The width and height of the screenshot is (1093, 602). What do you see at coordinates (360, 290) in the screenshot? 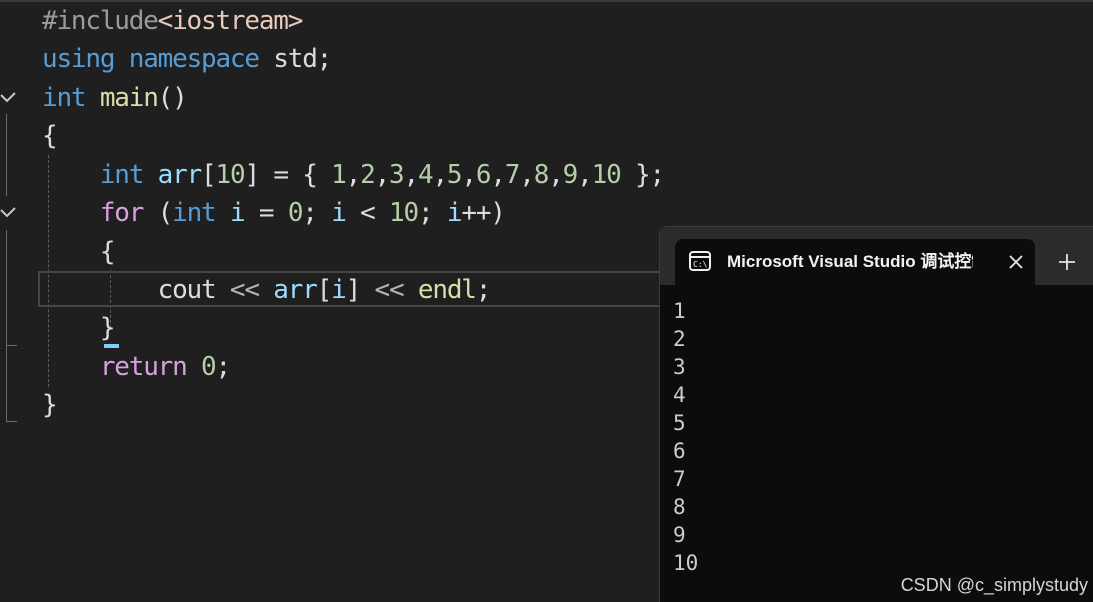
I see `code-token: ]` at bounding box center [360, 290].